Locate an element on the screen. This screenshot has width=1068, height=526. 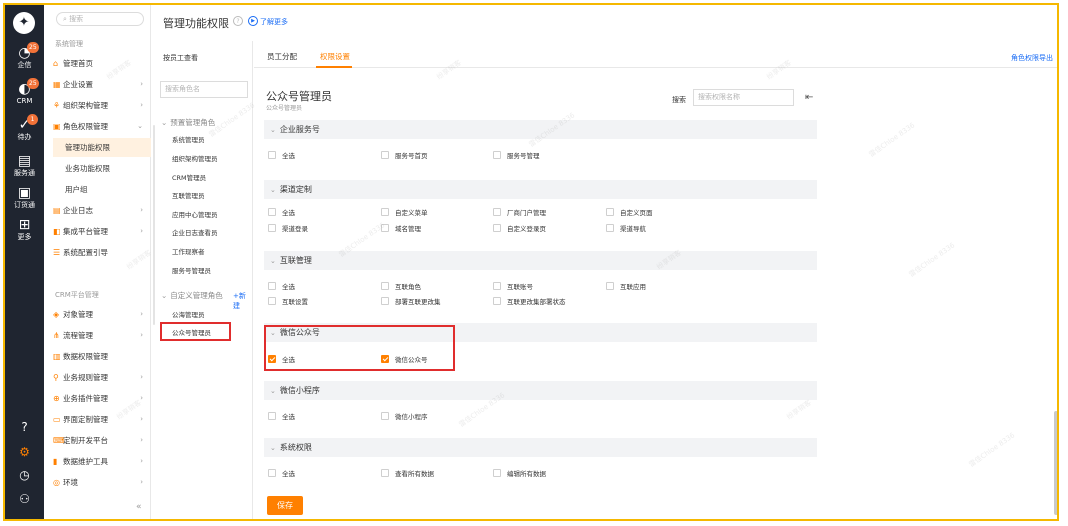
app-logo-icon: ✦ is located at coordinates (24, 23).